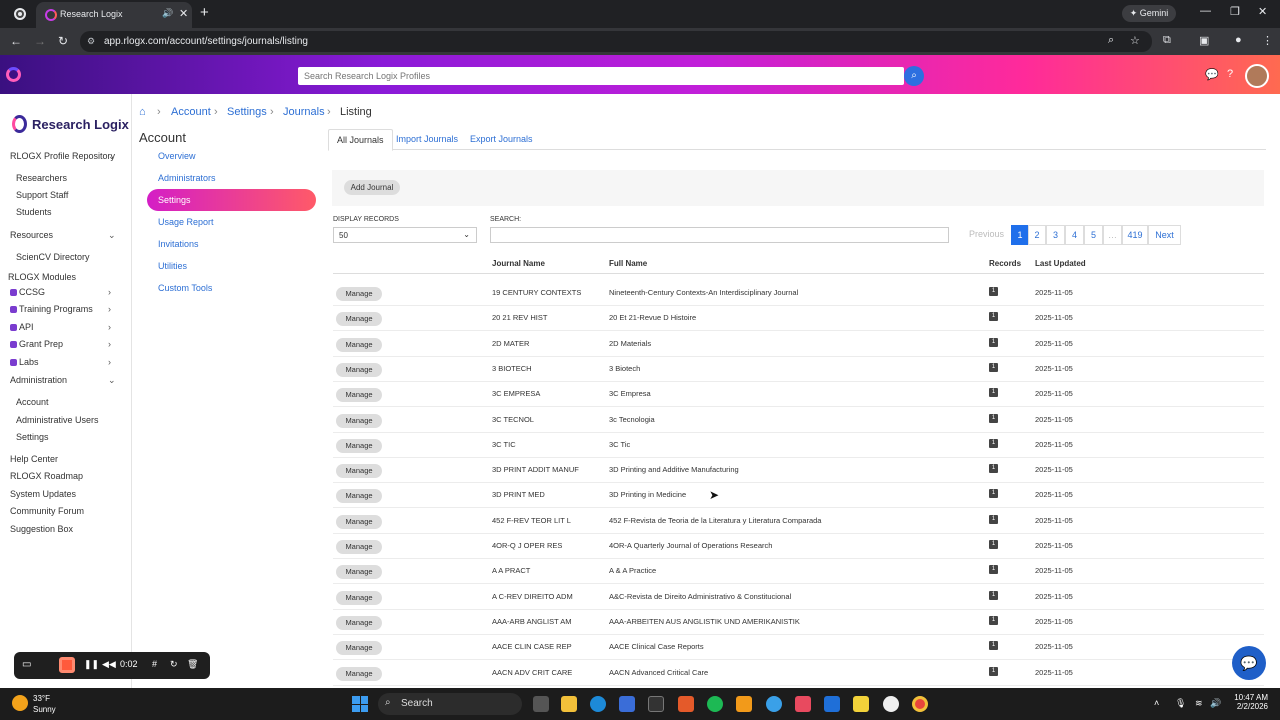 Image resolution: width=1280 pixels, height=720 pixels. I want to click on sidebar-profile-repository: RLOGX Profile Repository, so click(62, 156).